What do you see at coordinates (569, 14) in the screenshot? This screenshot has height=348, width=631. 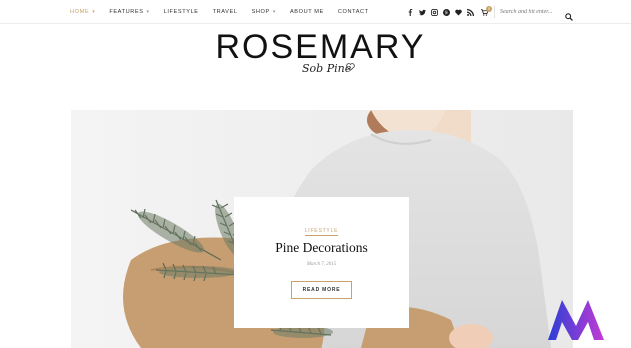 I see `search-icon` at bounding box center [569, 14].